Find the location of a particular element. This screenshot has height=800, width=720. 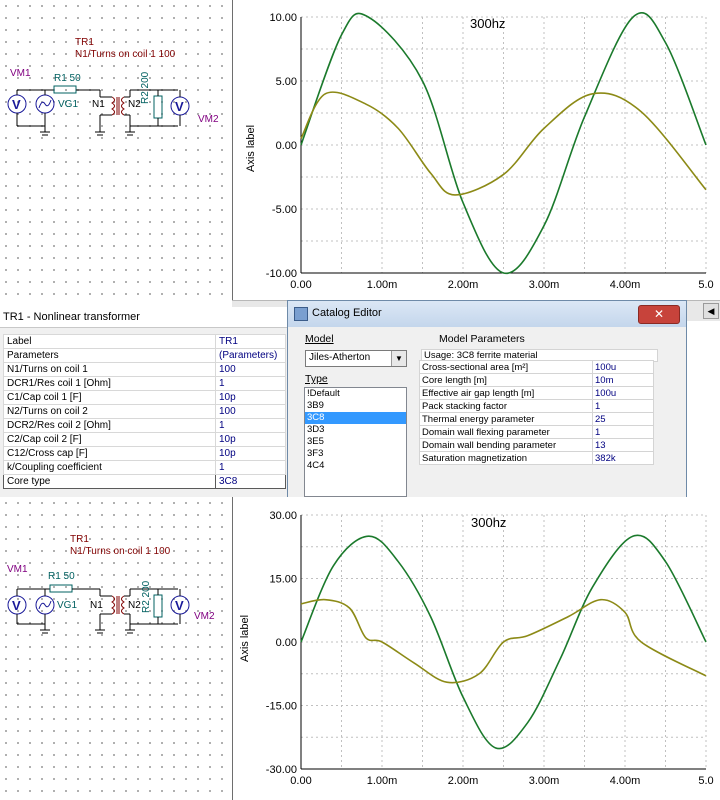

model-parameter-row: Cross-sectional area [m²] 100u is located at coordinates (536, 367).